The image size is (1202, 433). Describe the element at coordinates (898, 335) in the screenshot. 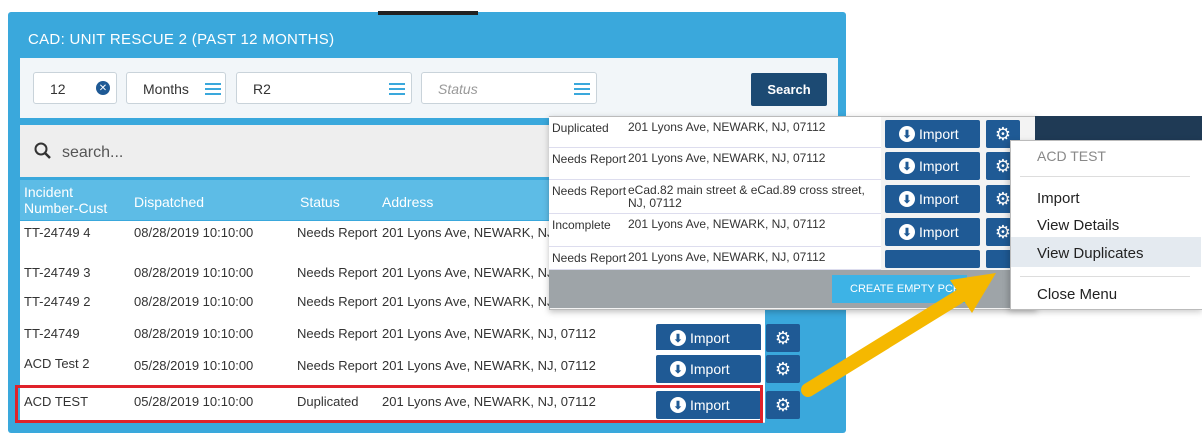

I see `callout-arrow-icon` at that location.